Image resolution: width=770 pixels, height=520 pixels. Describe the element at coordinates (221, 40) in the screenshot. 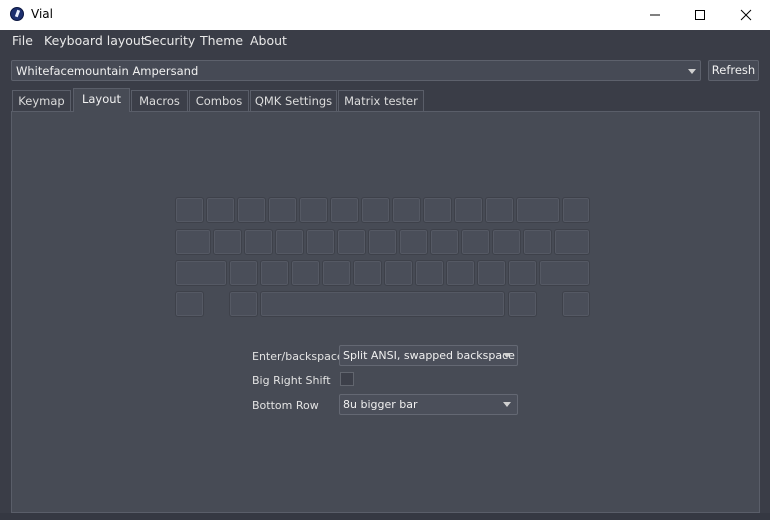

I see `menu-theme: Theme` at that location.